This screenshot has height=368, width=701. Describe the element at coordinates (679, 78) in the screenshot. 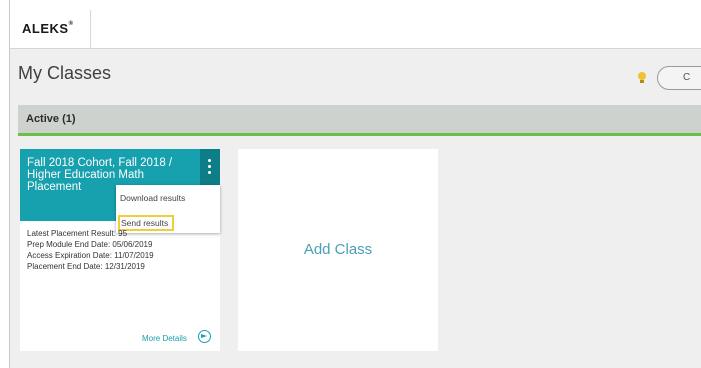

I see `class-toggle-button: C` at that location.